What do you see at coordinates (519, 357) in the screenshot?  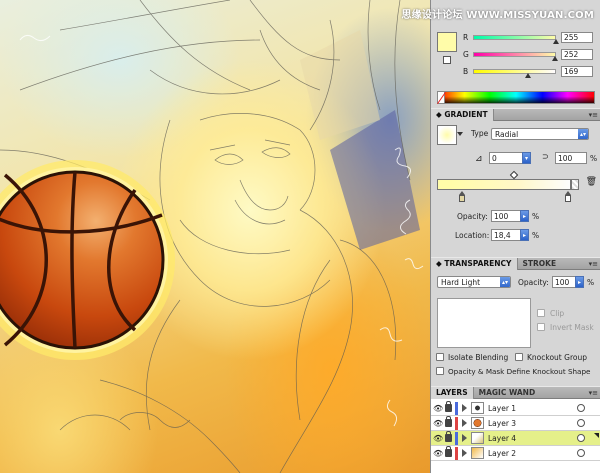 I see `knockout-group-checkbox` at bounding box center [519, 357].